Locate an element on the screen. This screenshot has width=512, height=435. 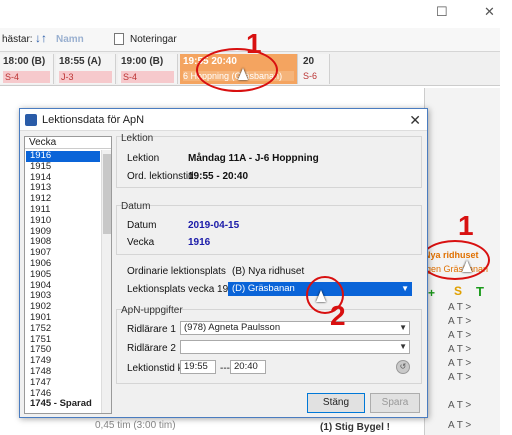
week-list-item: 1748 is located at coordinates (63, 372).